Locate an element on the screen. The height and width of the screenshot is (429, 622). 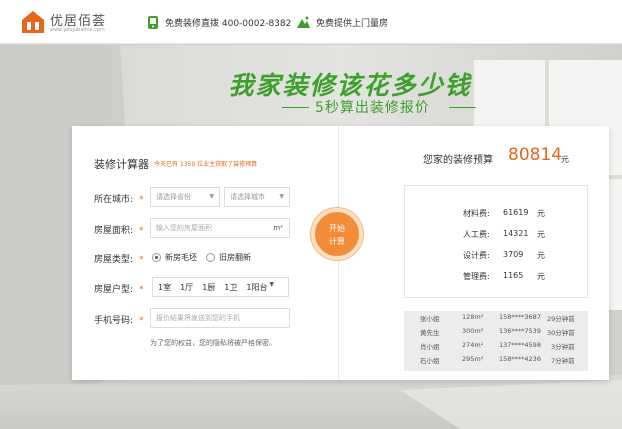
banner-subline: 5秒算出装修报价 is located at coordinates (382, 107).